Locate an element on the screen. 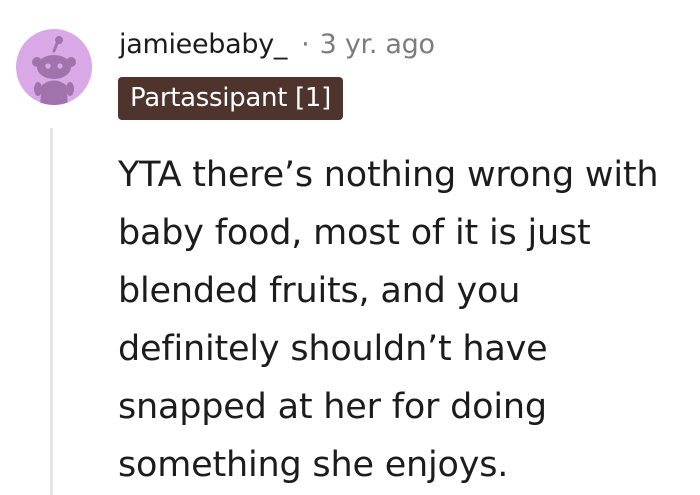 This screenshot has height=495, width=700. reddit-snoo-avatar-icon is located at coordinates (54, 70).